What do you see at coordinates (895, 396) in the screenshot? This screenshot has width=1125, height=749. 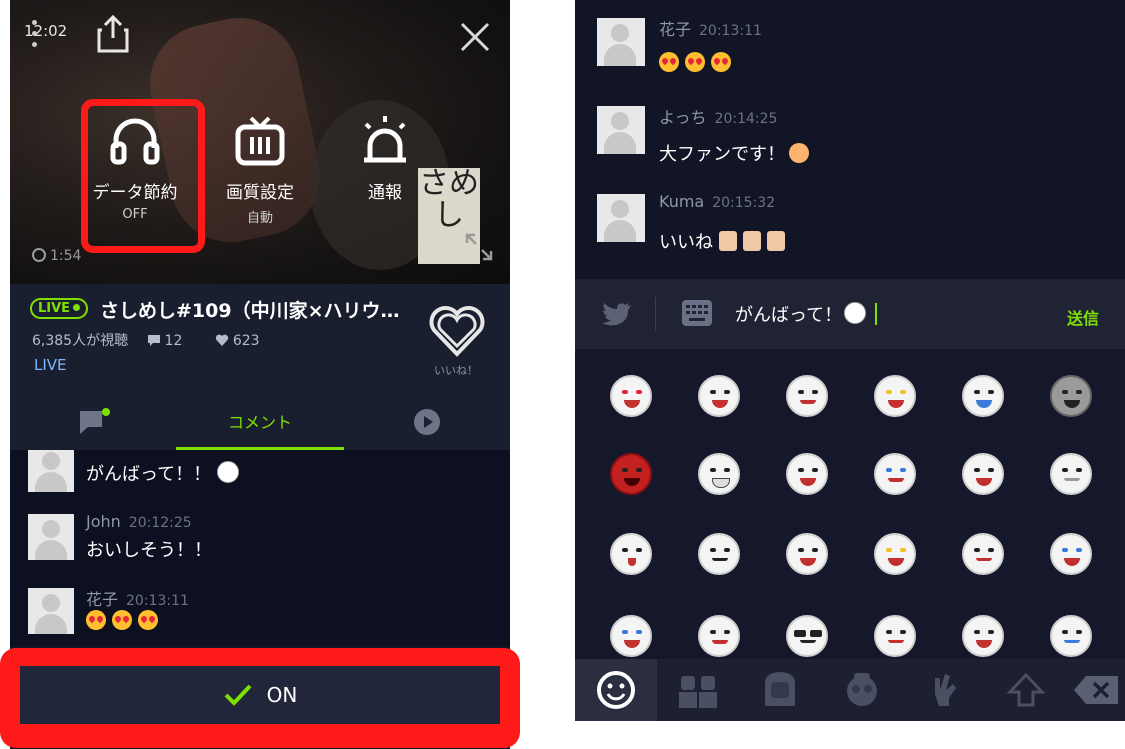 I see `sticker-shocked` at bounding box center [895, 396].